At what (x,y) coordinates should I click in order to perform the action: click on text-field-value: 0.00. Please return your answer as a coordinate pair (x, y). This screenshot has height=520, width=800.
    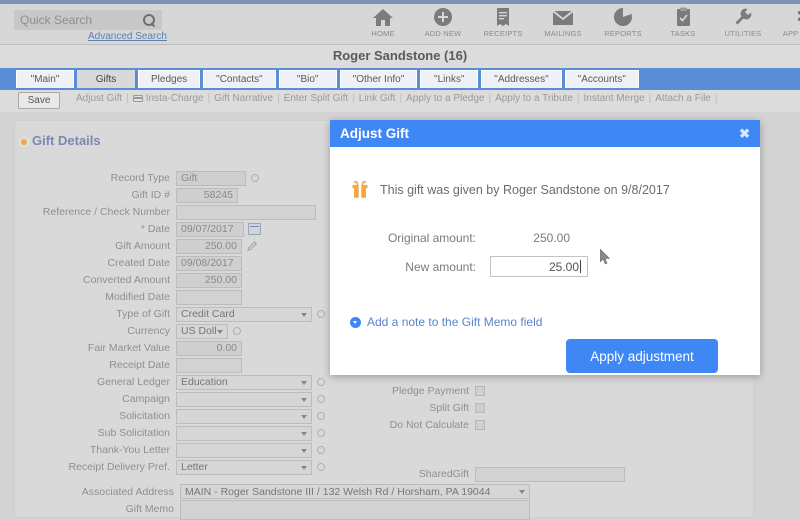
    Looking at the image, I should click on (226, 348).